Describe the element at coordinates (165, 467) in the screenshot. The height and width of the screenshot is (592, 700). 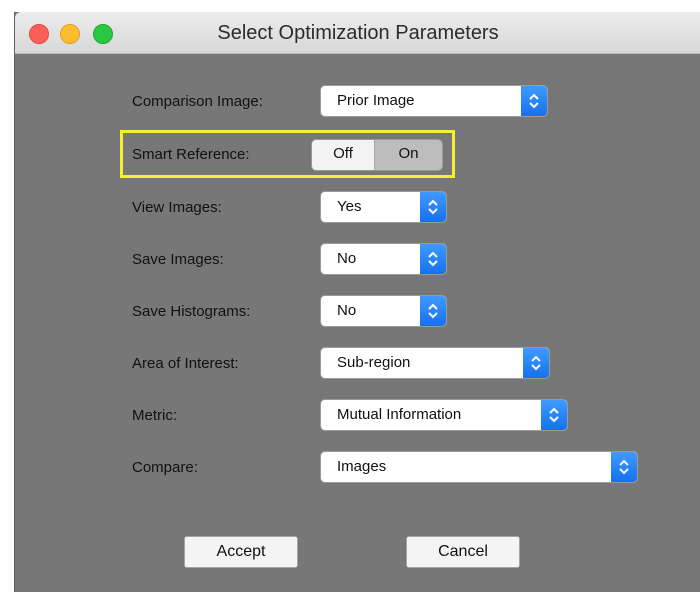
I see `compare-label: Compare:` at that location.